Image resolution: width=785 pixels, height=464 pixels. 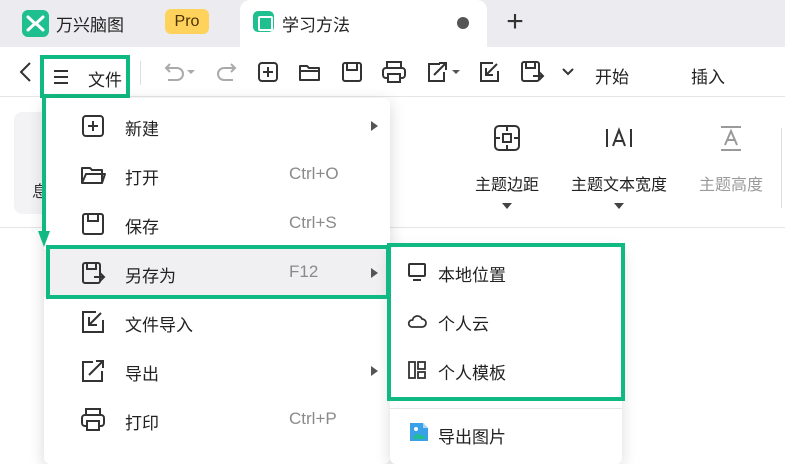 I want to click on tab-bar: 万兴脑图 Pro 学习方法 +, so click(x=392, y=23).